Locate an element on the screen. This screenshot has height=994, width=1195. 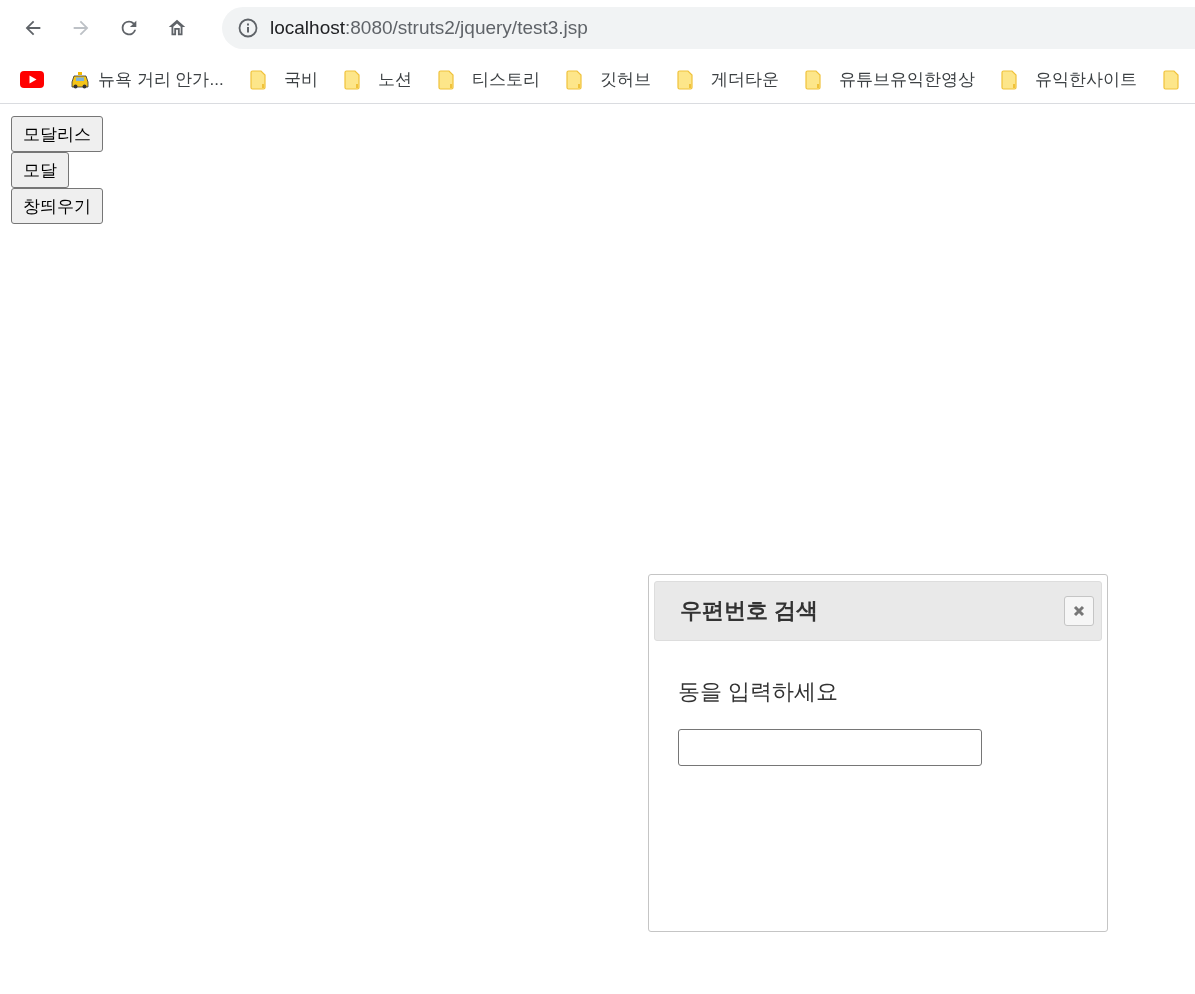
bookmark-item: 티스토리 is located at coordinates (488, 79).